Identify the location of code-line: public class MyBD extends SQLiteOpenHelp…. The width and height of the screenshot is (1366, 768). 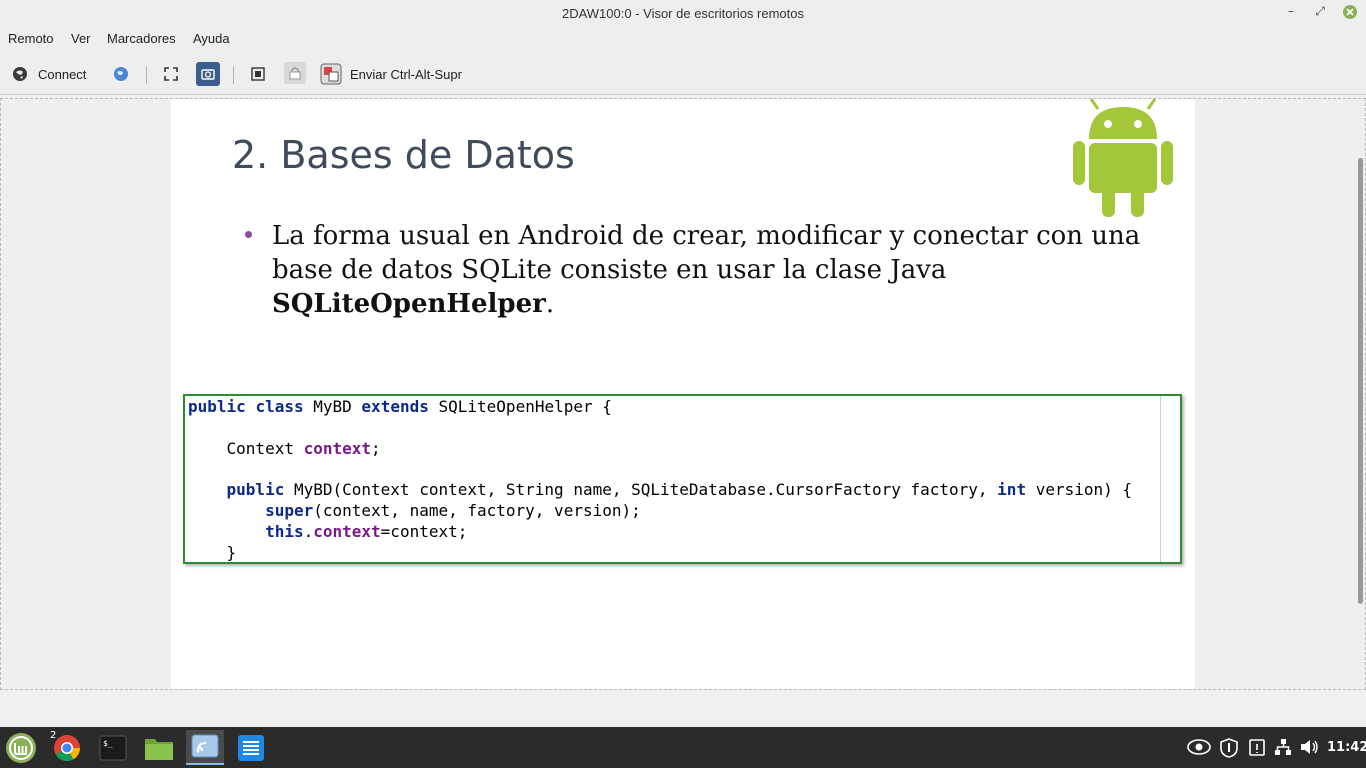
(400, 406).